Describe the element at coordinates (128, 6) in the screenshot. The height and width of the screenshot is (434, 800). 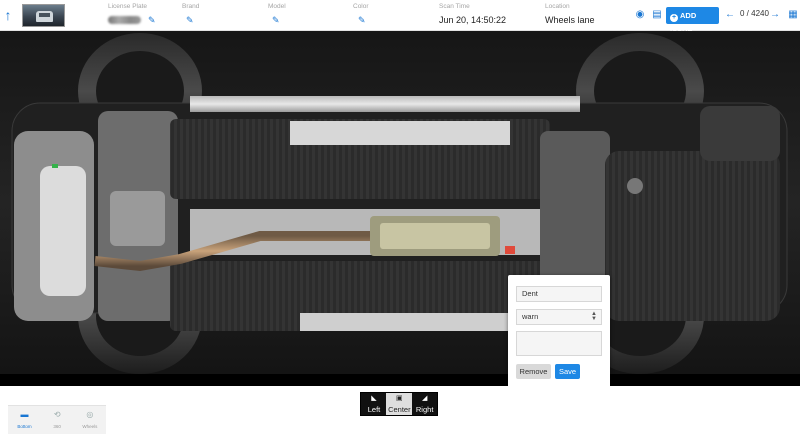
I see `license-plate-label: License Plate` at that location.